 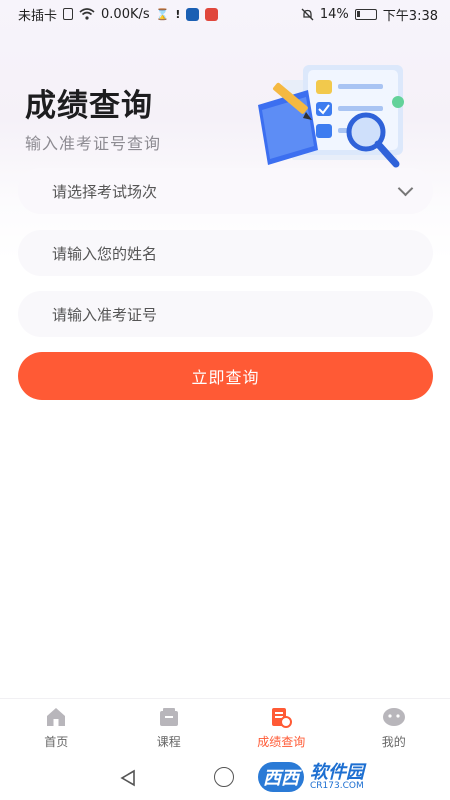 I want to click on battery-percent: 14%, so click(x=334, y=14).